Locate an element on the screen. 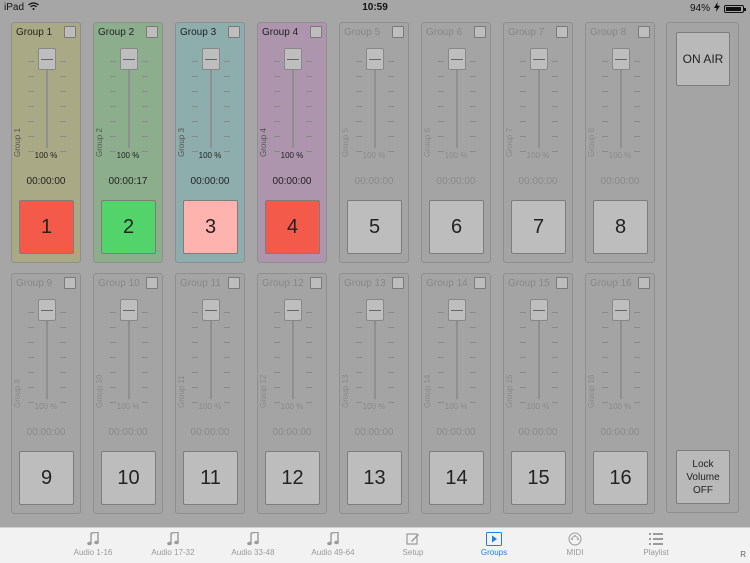 The width and height of the screenshot is (750, 563). group-name: Group 5 is located at coordinates (362, 32).